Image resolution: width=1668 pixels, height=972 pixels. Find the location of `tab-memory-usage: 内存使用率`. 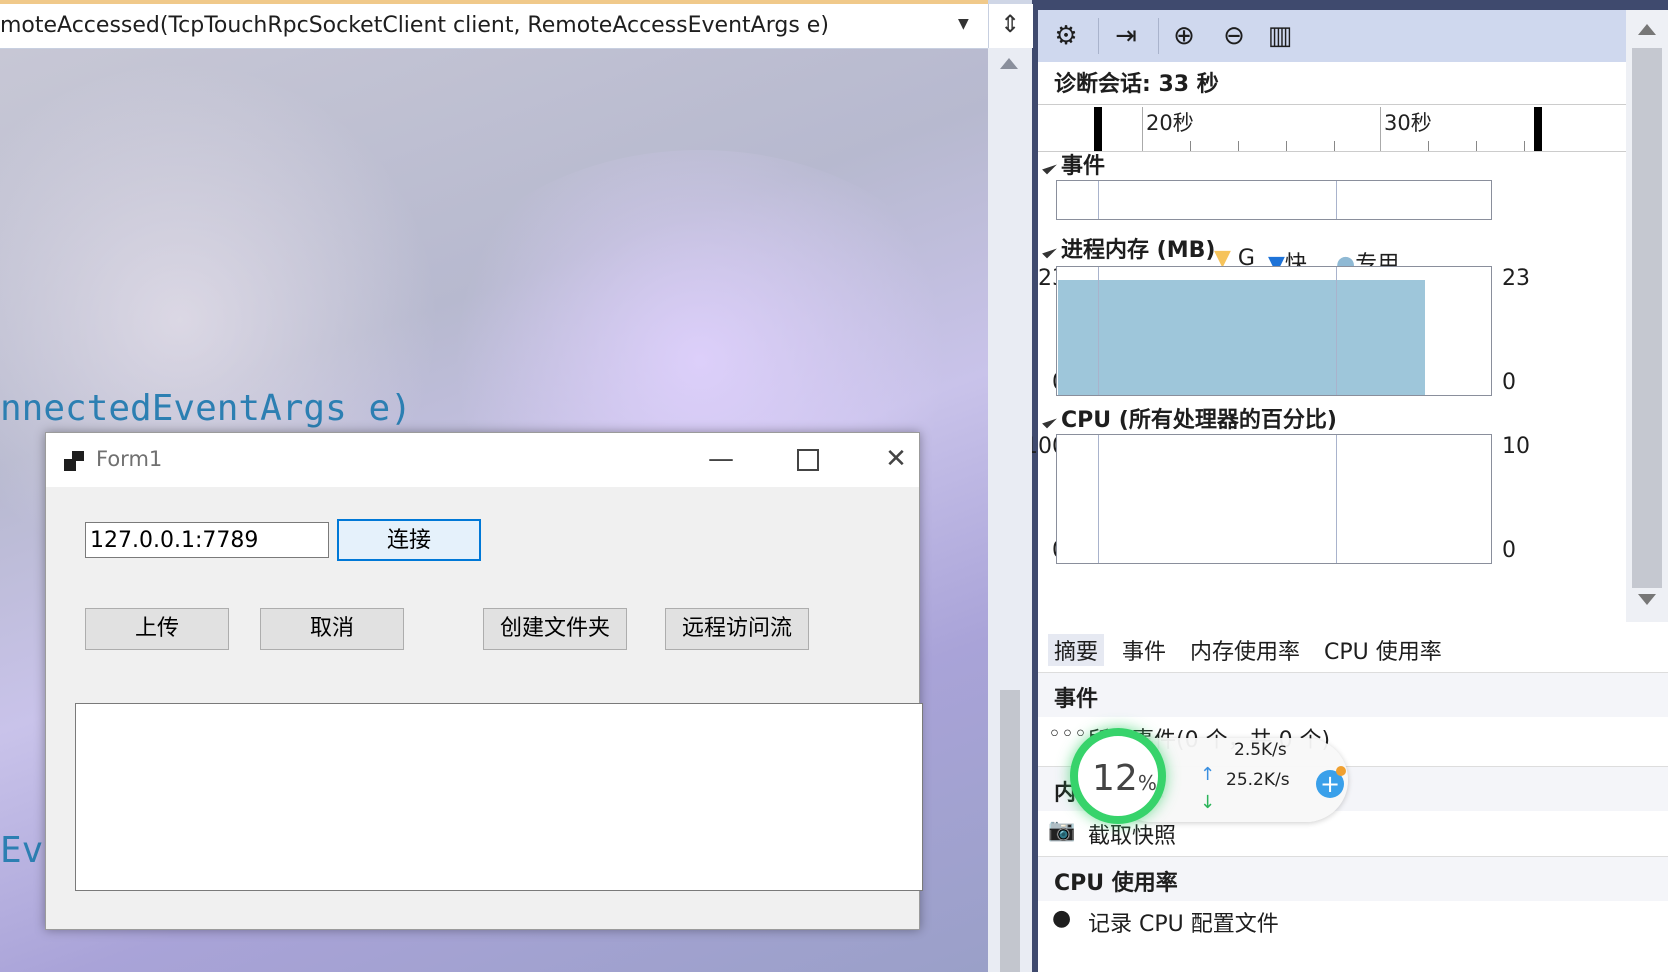

tab-memory-usage: 内存使用率 is located at coordinates (1245, 650).